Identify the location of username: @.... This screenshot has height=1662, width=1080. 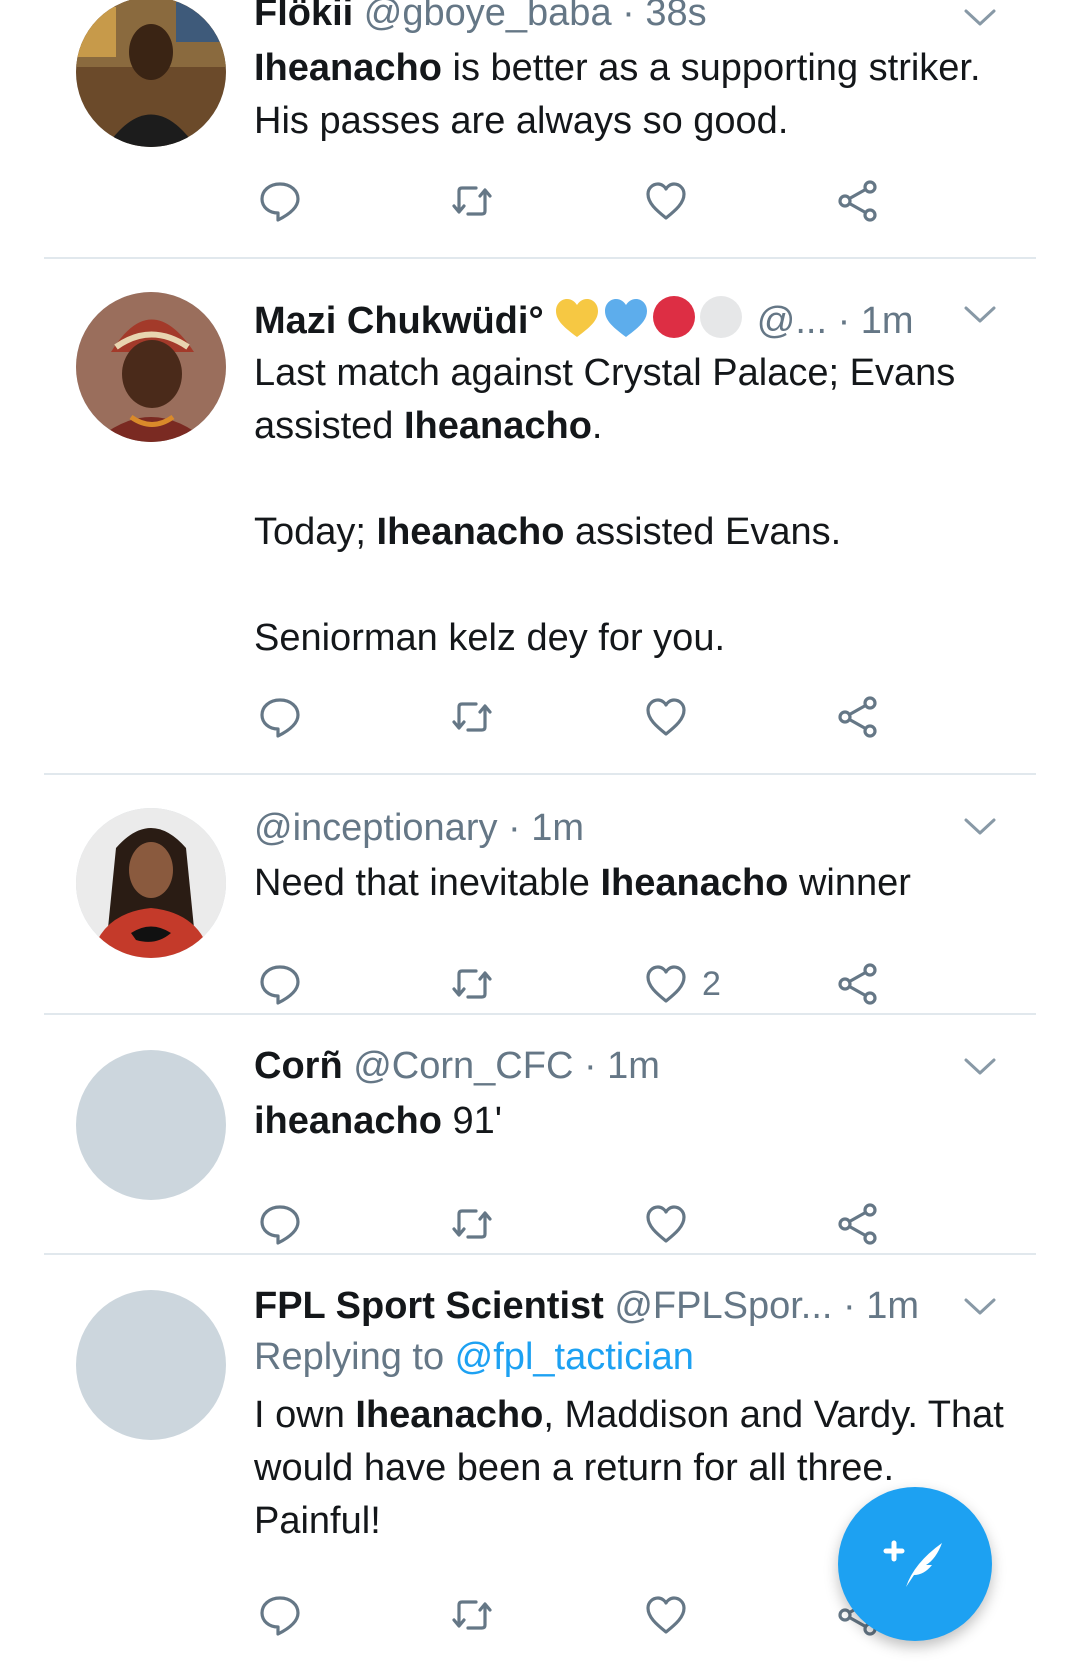
(792, 321).